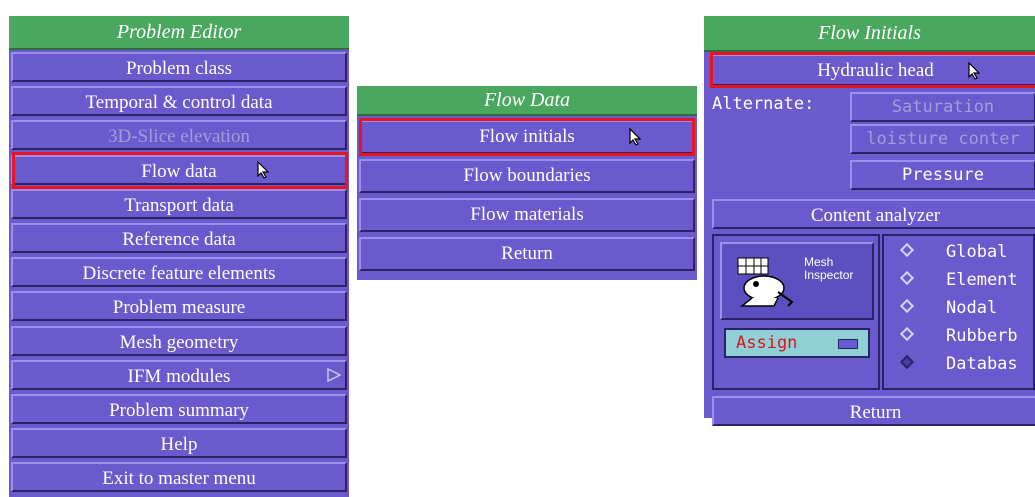 This screenshot has height=497, width=1035. I want to click on mesh-inspector-button: Mesh Inspector, so click(797, 281).